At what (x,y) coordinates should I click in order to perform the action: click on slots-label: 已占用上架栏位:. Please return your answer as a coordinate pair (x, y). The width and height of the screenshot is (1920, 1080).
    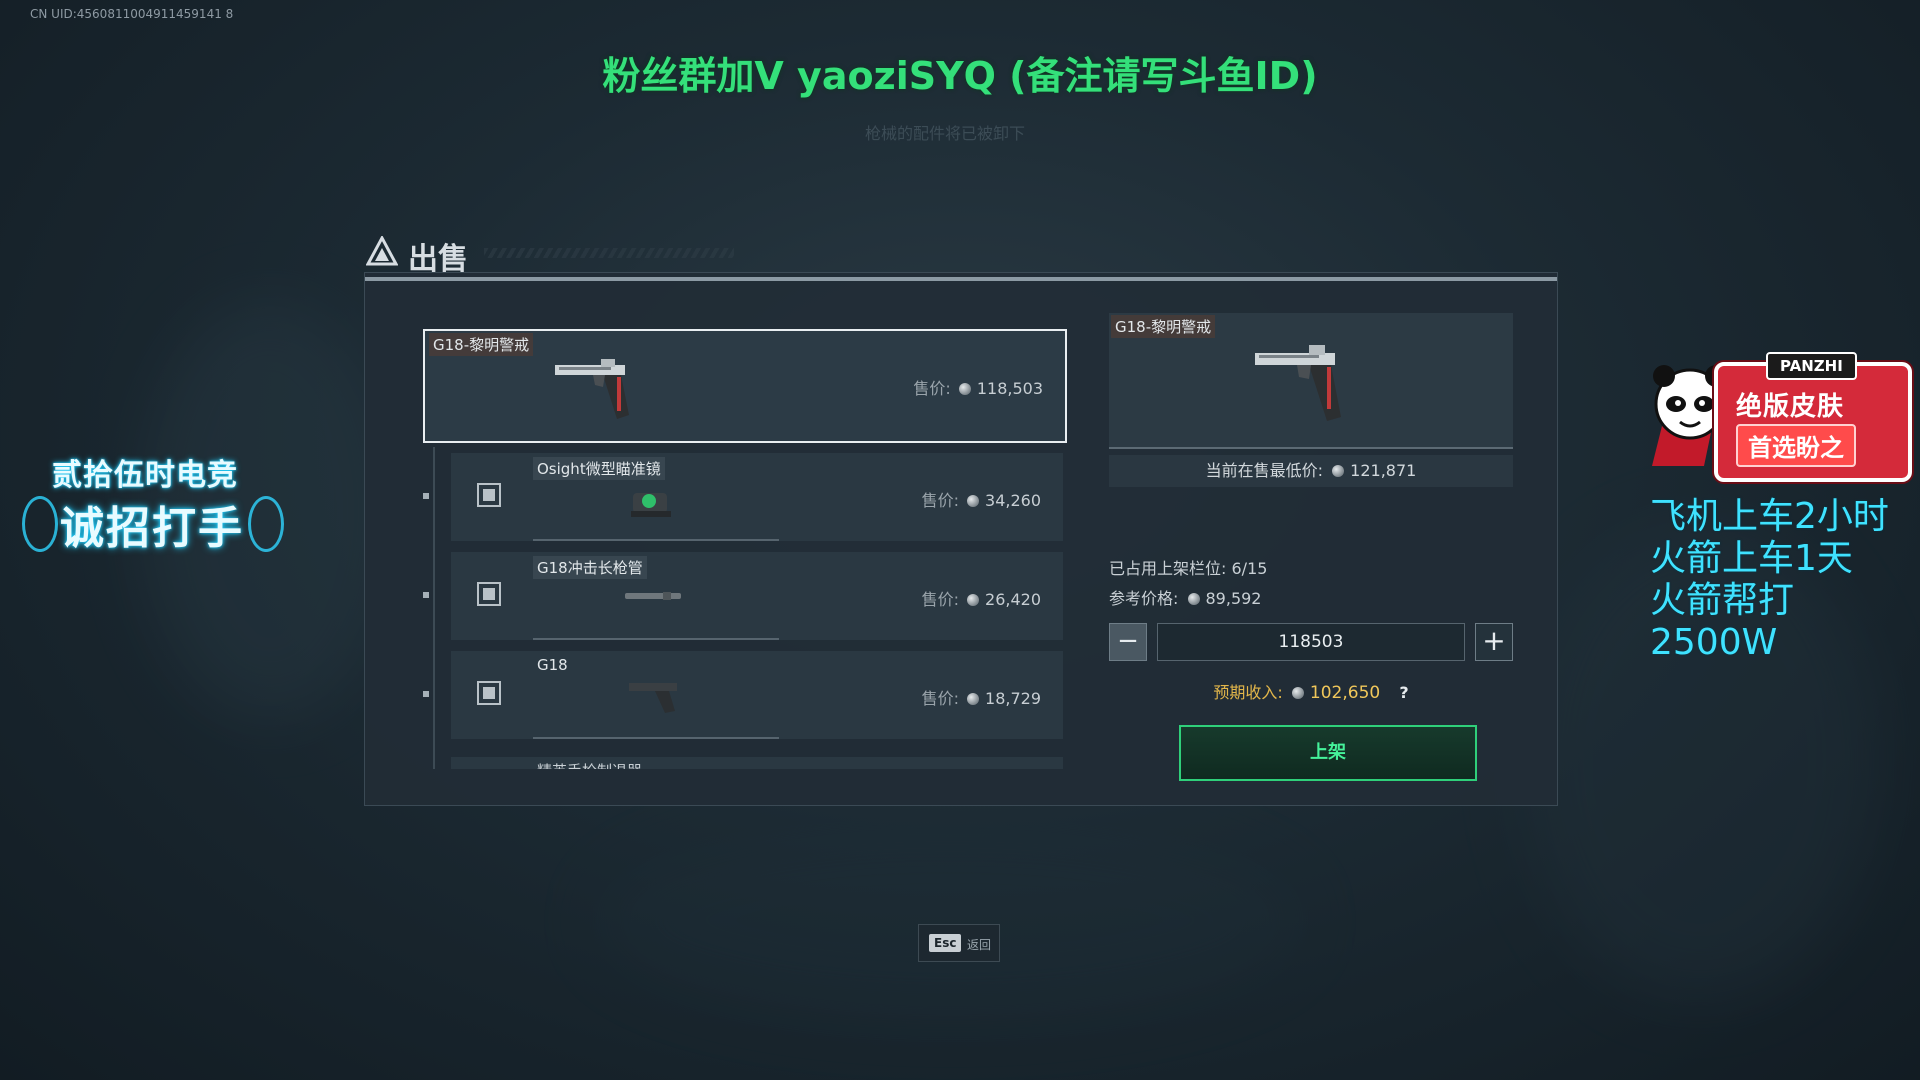
    Looking at the image, I should click on (1168, 568).